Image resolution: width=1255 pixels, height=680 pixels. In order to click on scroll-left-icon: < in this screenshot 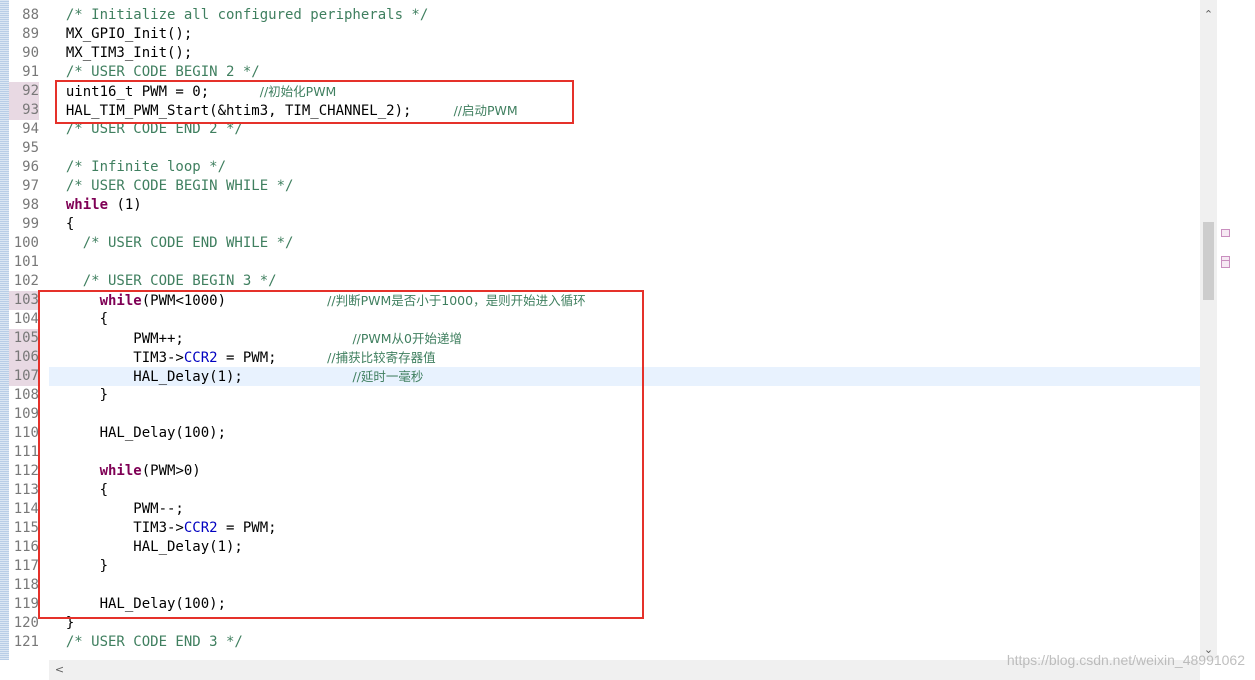, I will do `click(59, 669)`.